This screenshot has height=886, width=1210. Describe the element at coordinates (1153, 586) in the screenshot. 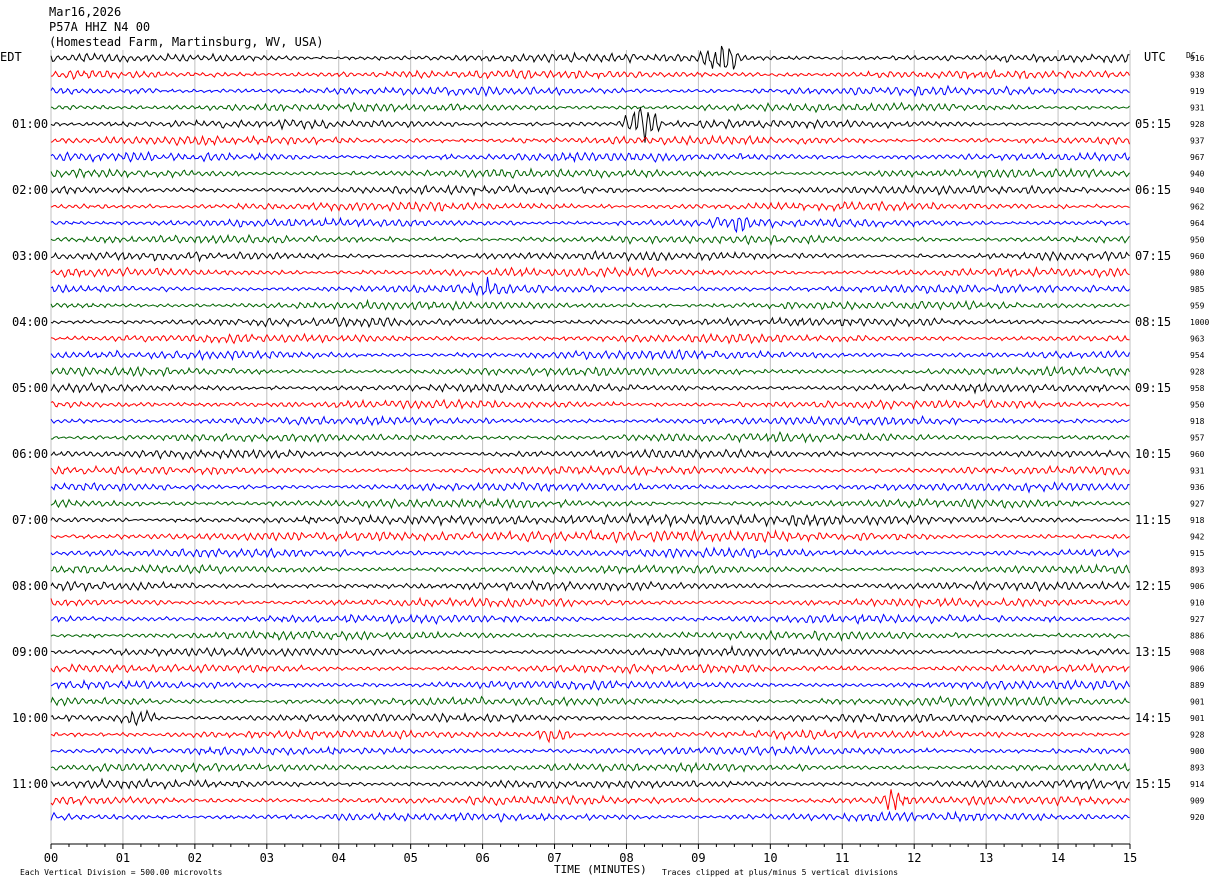

I see `right-time-label: 12:15` at that location.